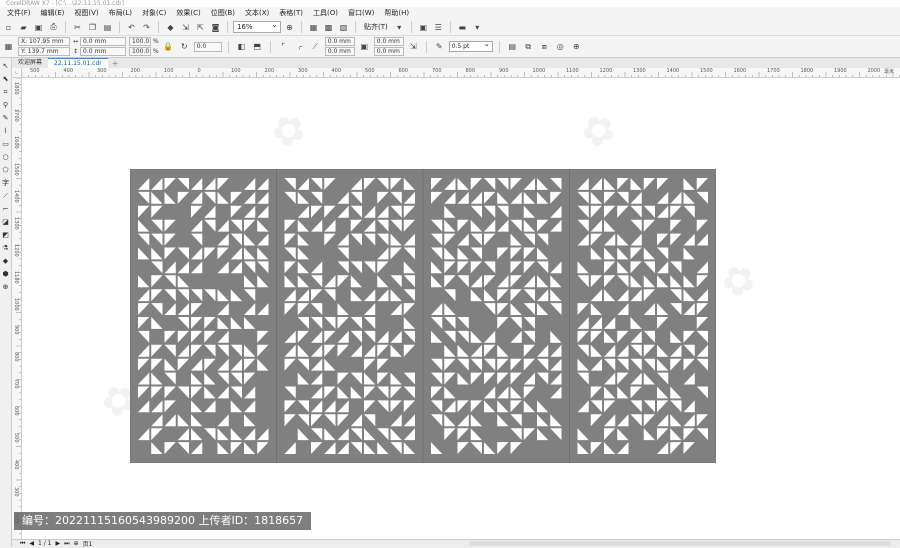 Image resolution: width=900 pixels, height=548 pixels. I want to click on outline-width-select: 0.5 pt, so click(470, 46).